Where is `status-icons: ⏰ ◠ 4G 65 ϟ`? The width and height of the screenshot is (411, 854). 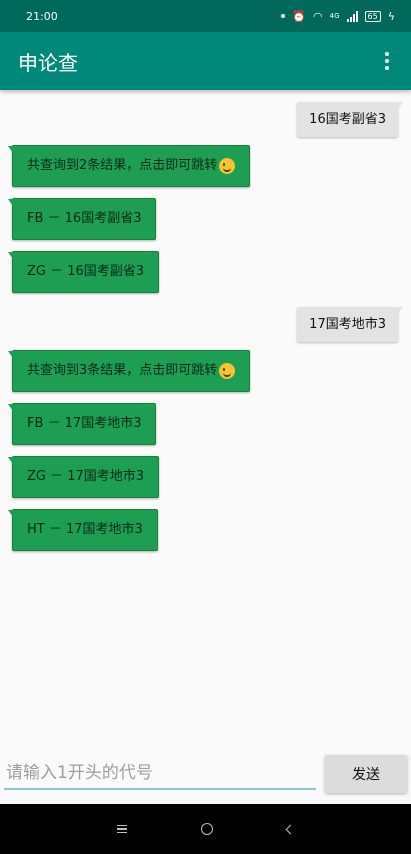 status-icons: ⏰ ◠ 4G 65 ϟ is located at coordinates (338, 16).